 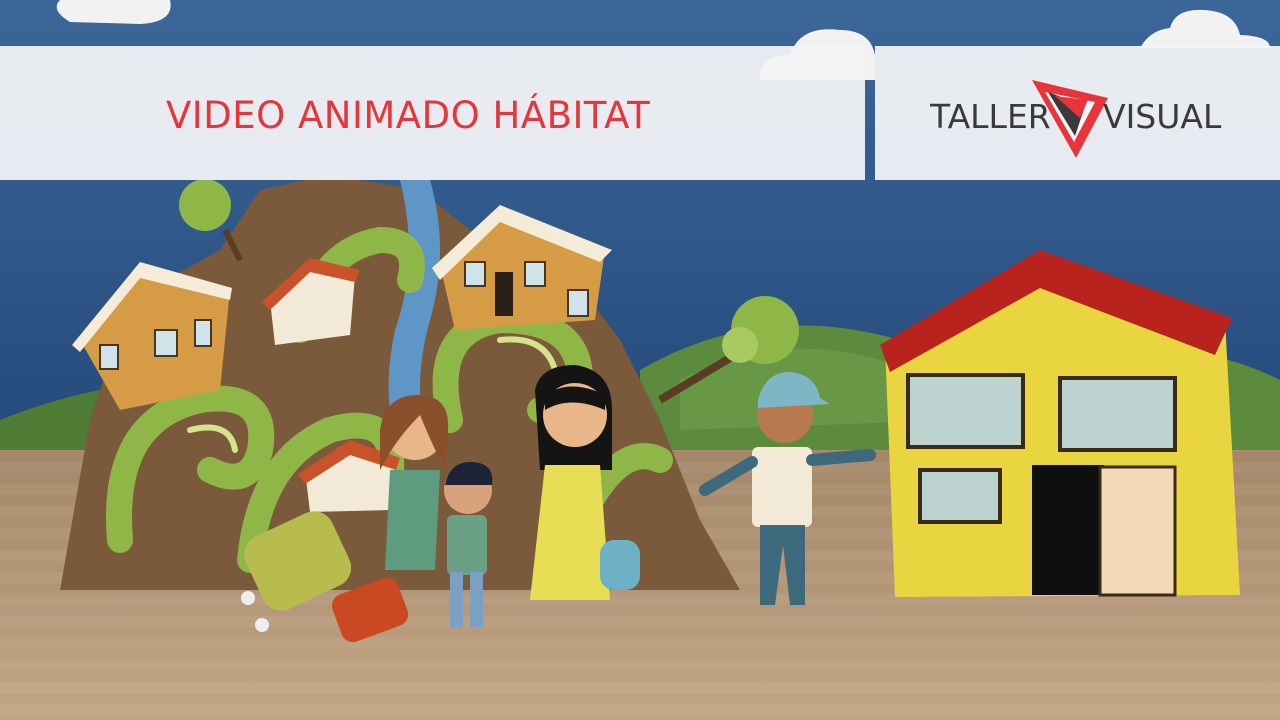 I want to click on title-banner: VIDEO ANIMADO HÁBITAT, so click(x=432, y=113).